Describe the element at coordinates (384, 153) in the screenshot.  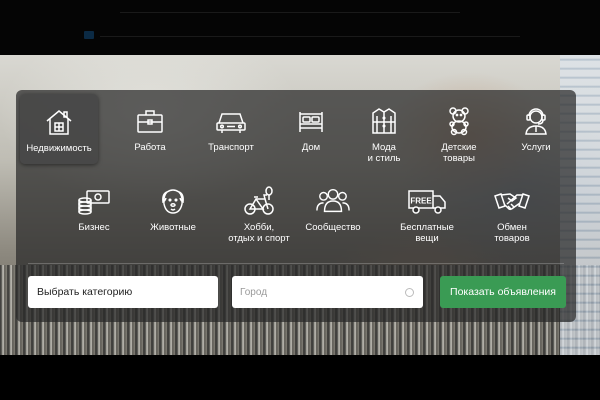
I see `category-label: Мода и стиль` at that location.